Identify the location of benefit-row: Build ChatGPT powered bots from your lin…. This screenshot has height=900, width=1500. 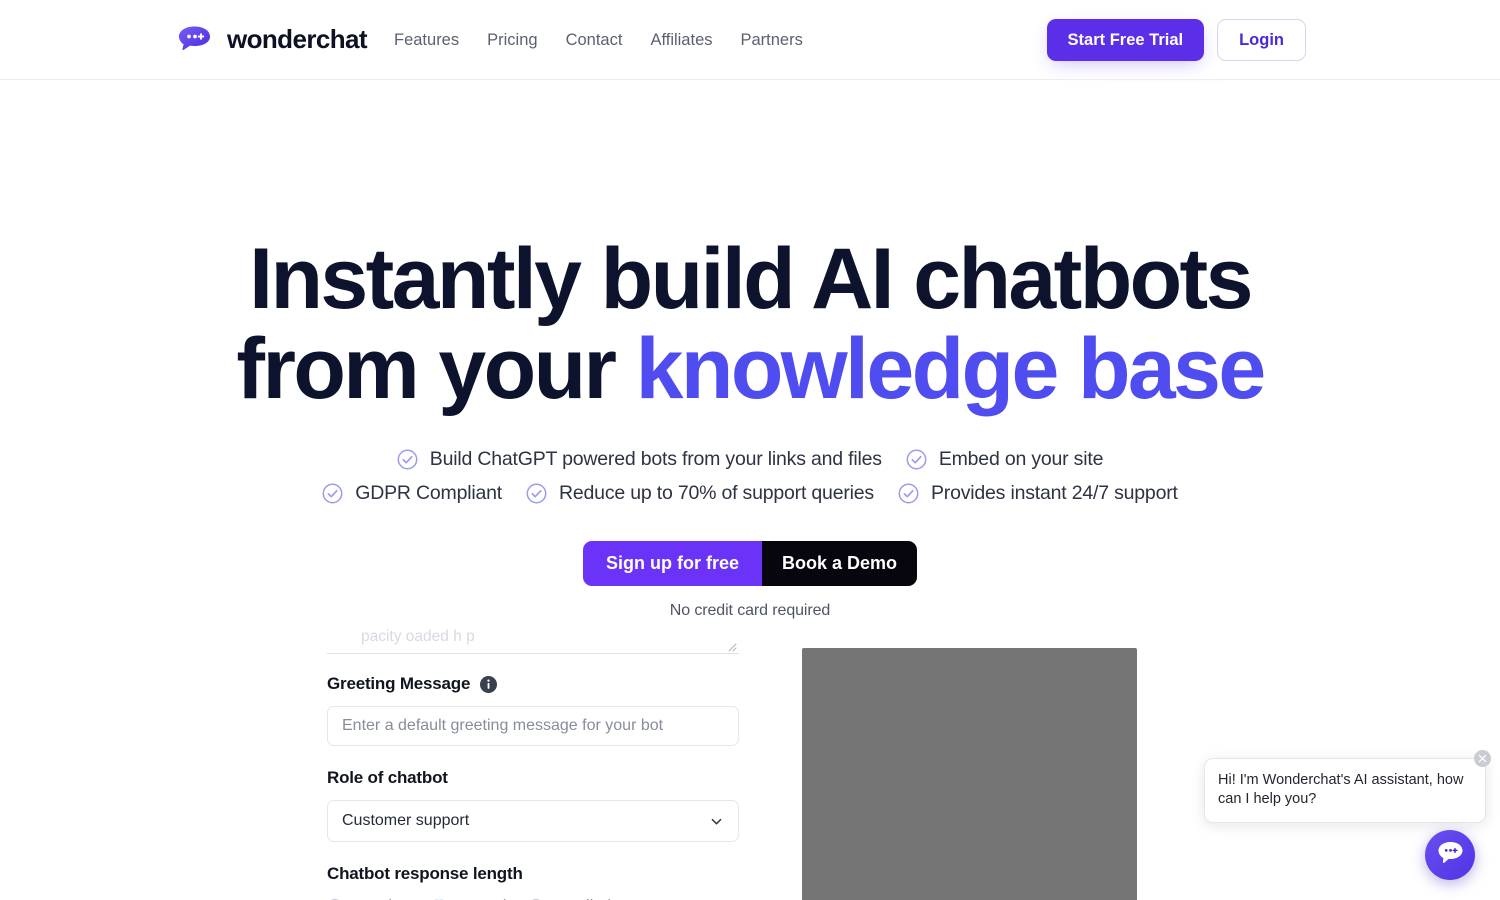
(750, 459).